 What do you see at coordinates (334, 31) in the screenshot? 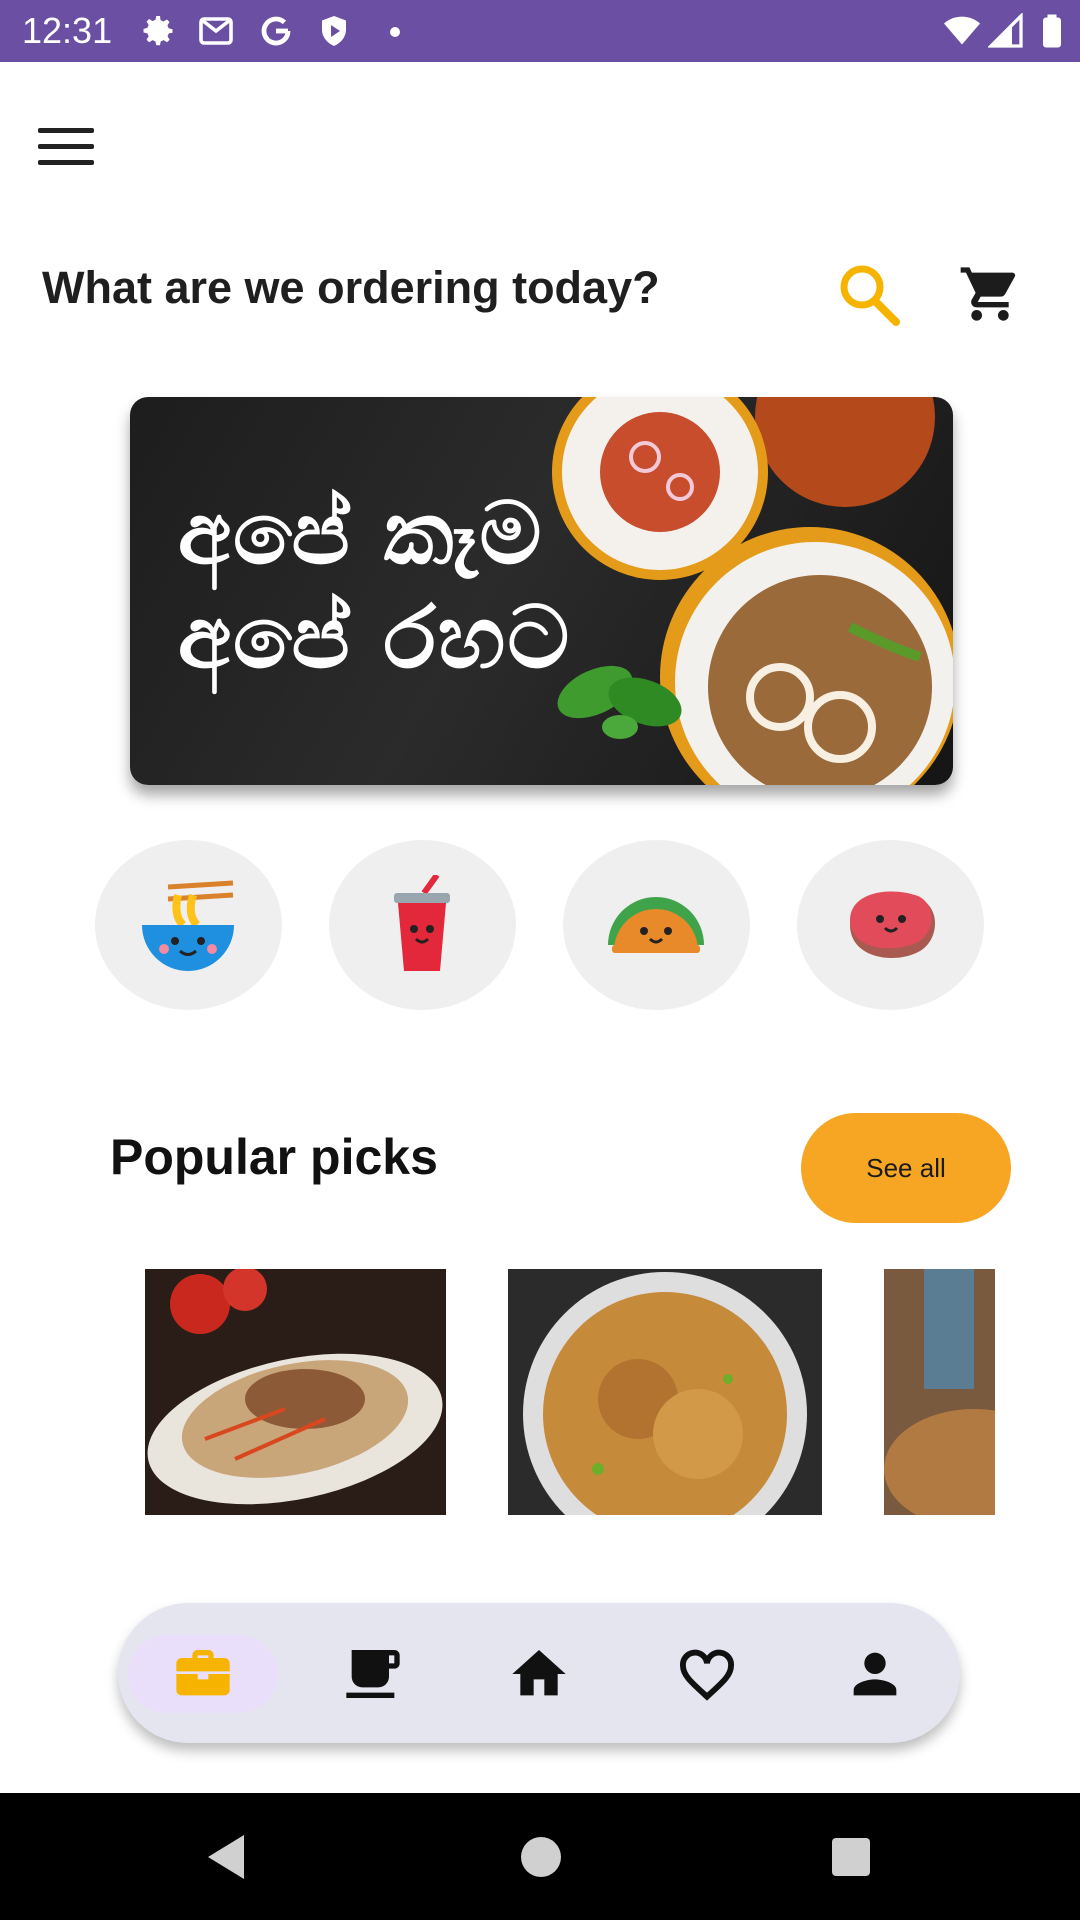
I see `play-protect-icon` at bounding box center [334, 31].